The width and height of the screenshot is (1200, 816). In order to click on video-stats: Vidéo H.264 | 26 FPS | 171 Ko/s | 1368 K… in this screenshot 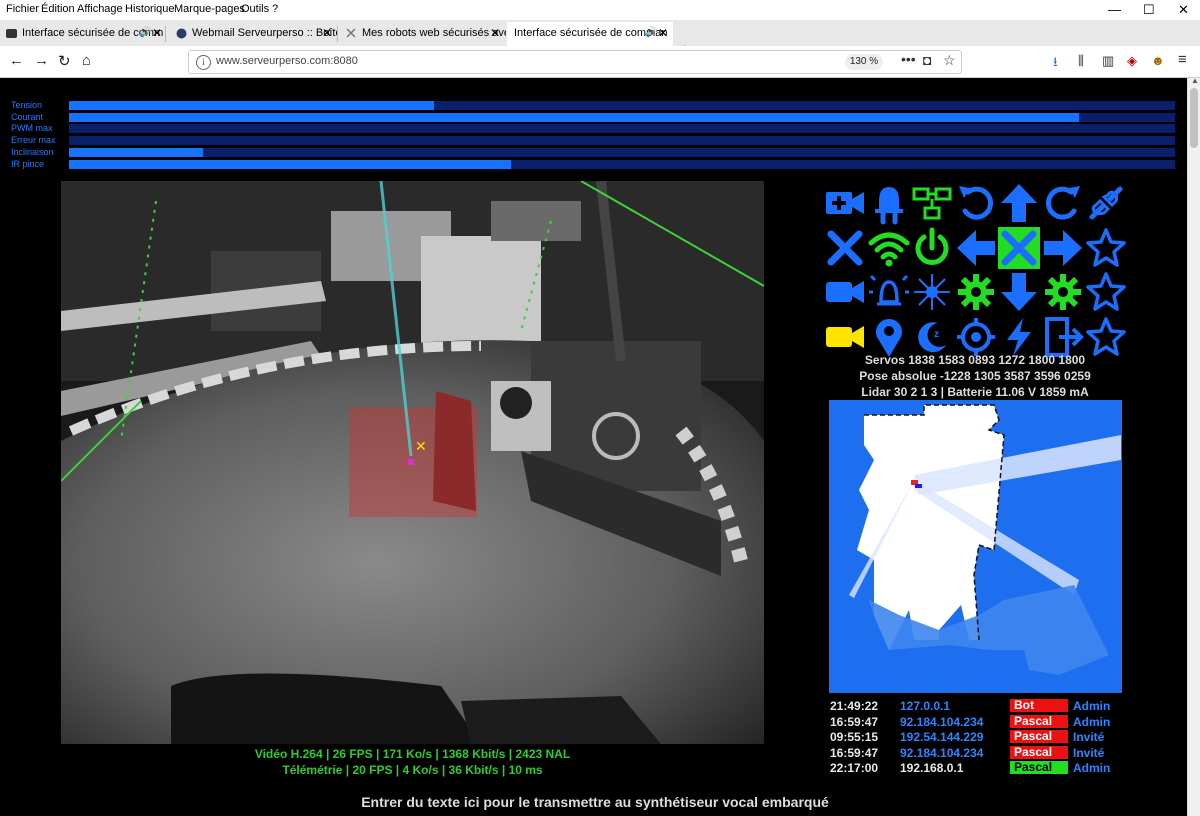, I will do `click(412, 762)`.